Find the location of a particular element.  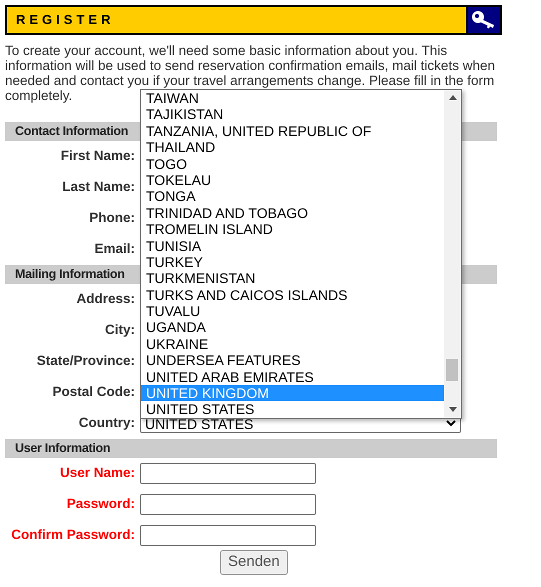

country-option: TUNISIA is located at coordinates (292, 246).